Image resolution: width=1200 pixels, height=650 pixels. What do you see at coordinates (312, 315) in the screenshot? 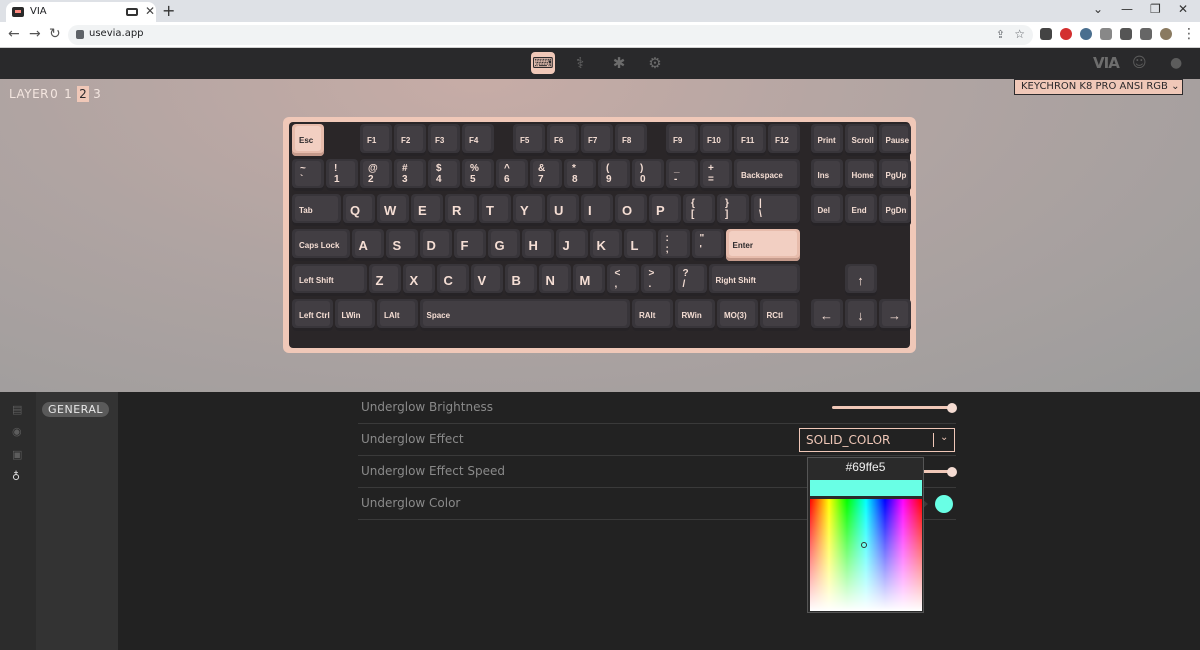
I see `key: Left Ctrl` at bounding box center [312, 315].